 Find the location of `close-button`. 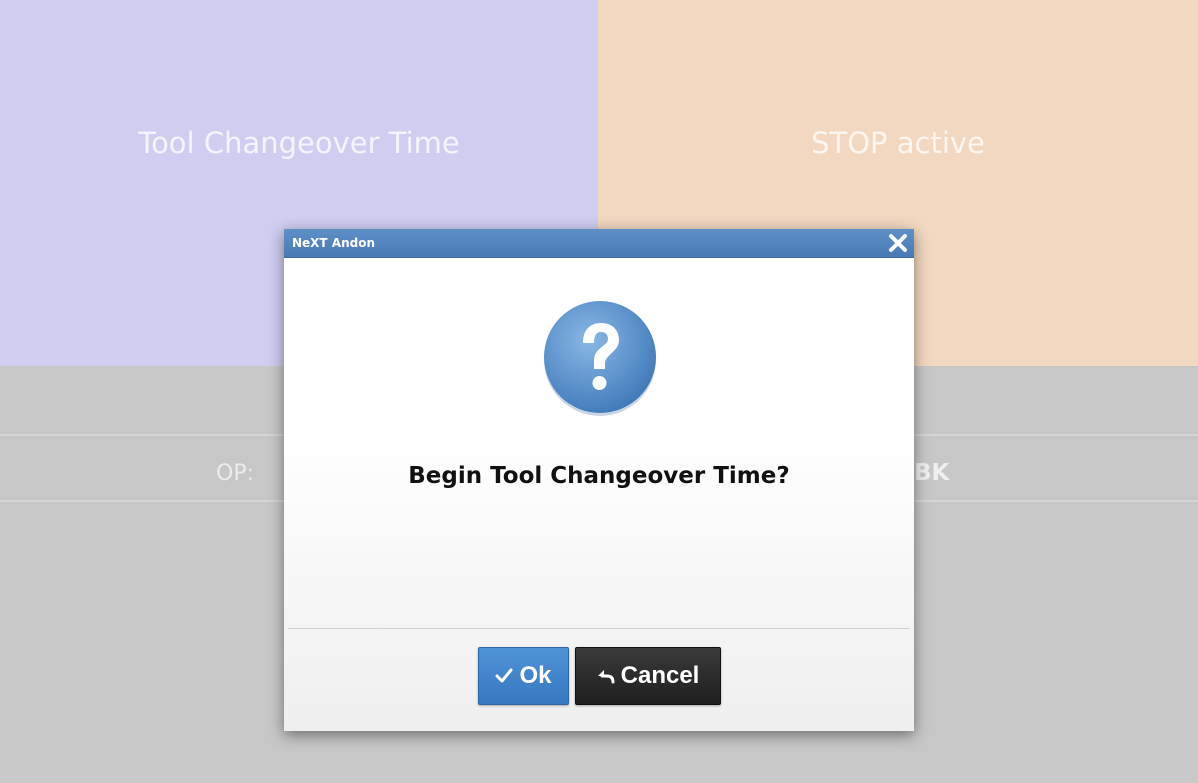

close-button is located at coordinates (898, 243).